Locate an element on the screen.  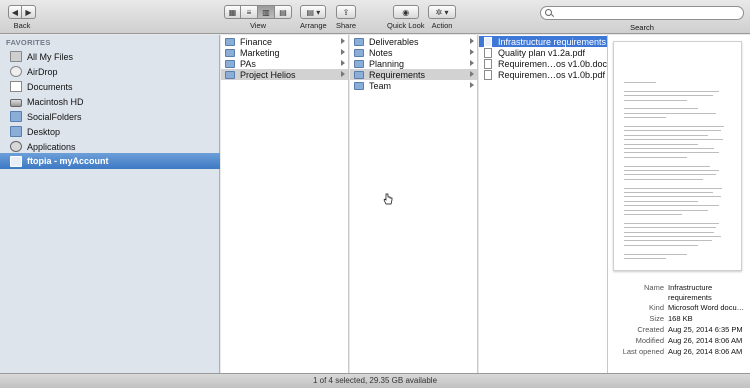
list-item-deliverables: Deliverables is located at coordinates (413, 41).